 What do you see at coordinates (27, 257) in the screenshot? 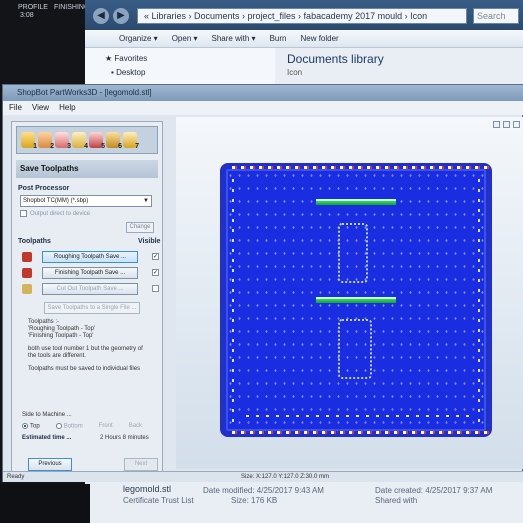
I see `roughing-toolpath-icon` at bounding box center [27, 257].